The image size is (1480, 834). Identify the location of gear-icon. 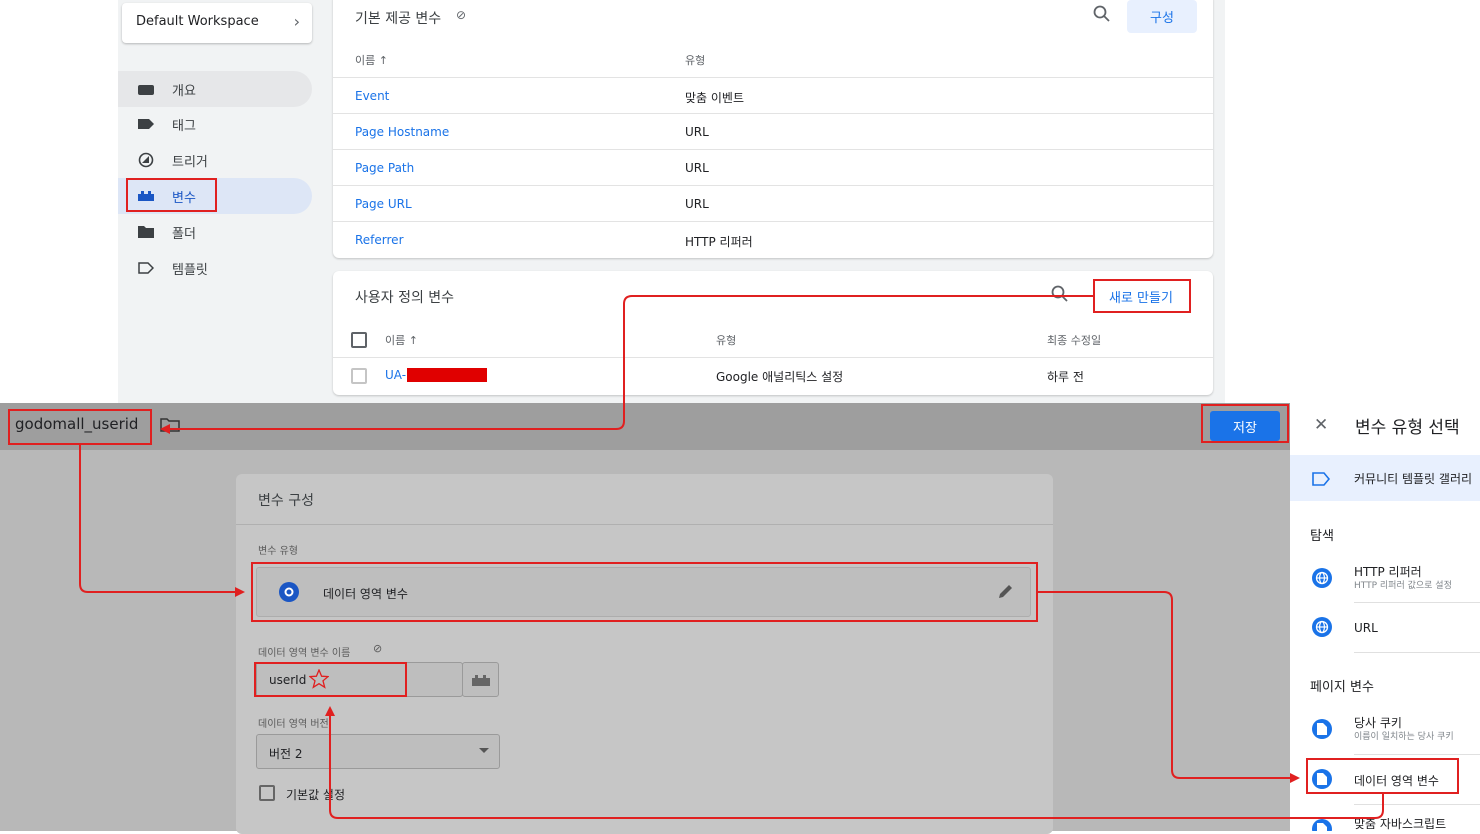
(289, 592).